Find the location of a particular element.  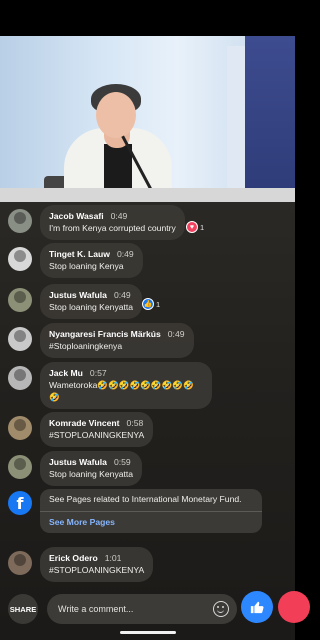

comment-time: 0:57 is located at coordinates (98, 373).